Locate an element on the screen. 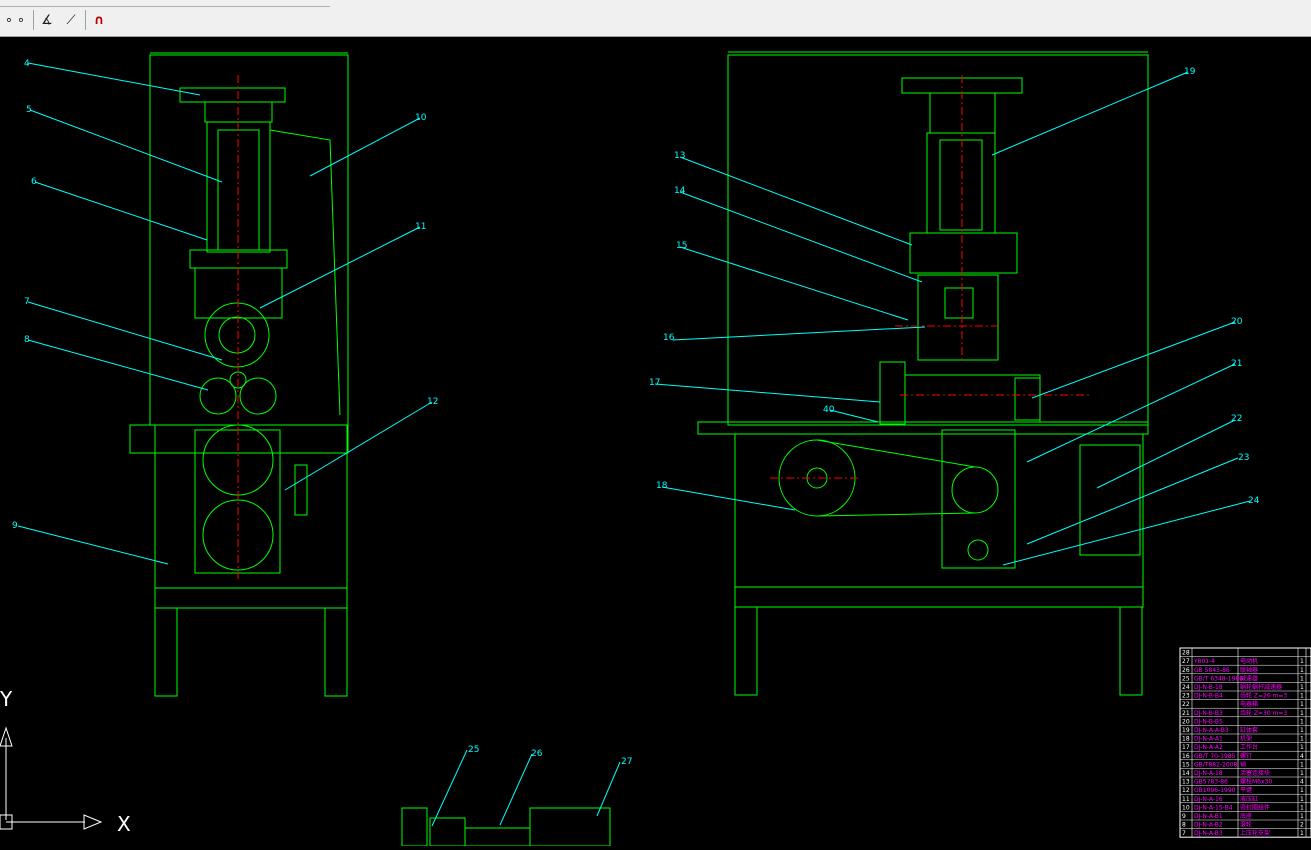 The height and width of the screenshot is (850, 1311). ucs-x-label: X is located at coordinates (124, 824).